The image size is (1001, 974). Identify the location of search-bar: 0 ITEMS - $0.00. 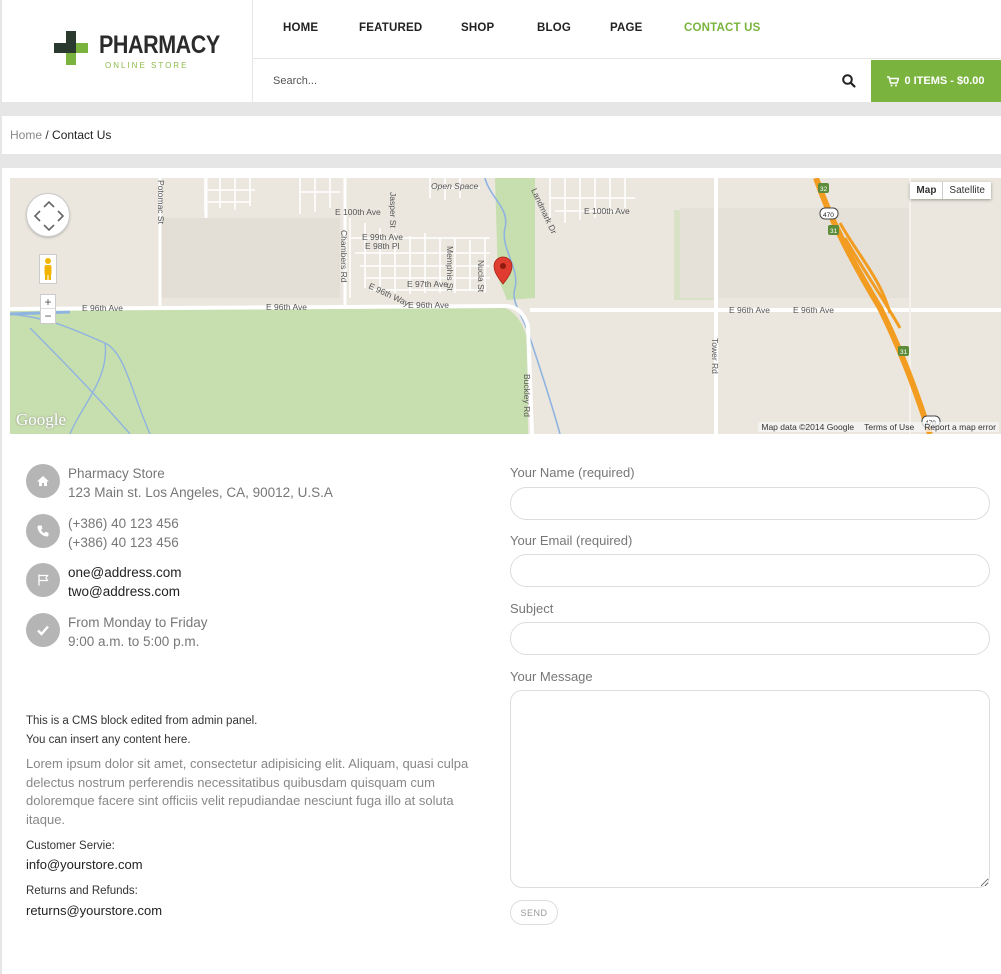
(627, 81).